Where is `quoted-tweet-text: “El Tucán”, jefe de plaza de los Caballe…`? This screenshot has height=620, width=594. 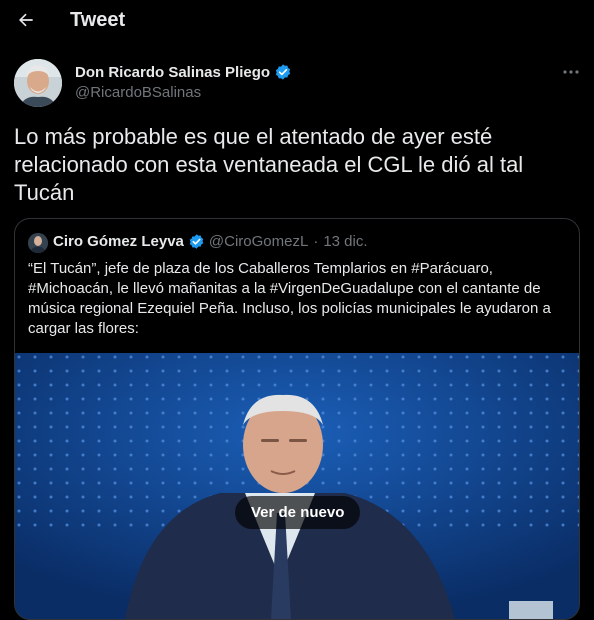 quoted-tweet-text: “El Tucán”, jefe de plaza de los Caballe… is located at coordinates (289, 298).